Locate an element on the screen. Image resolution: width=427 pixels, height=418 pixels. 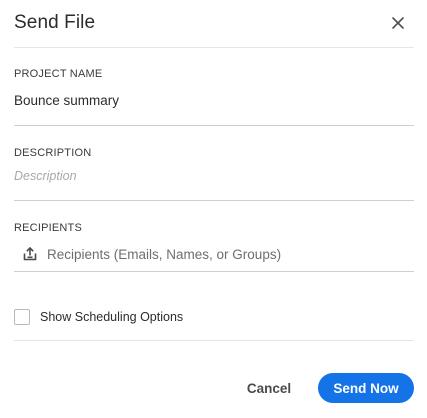
recipients-underline is located at coordinates (214, 271).